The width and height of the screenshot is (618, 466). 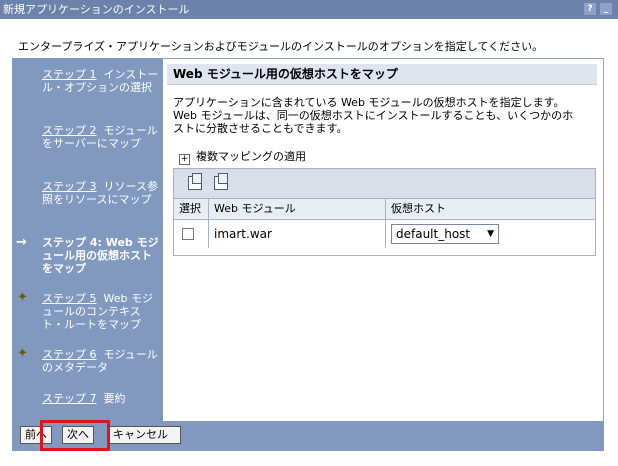 I want to click on header-select: 選択, so click(x=190, y=208).